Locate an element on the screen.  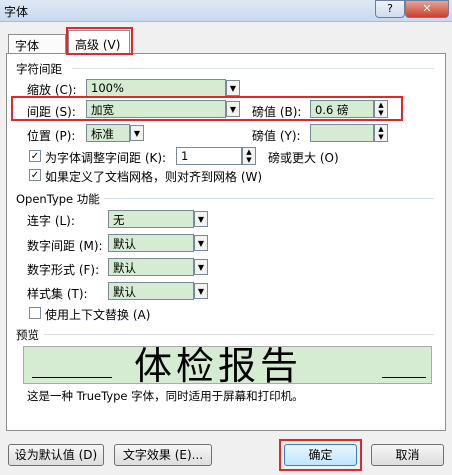
spacing-by-input: 0.6 磅 is located at coordinates (342, 109).